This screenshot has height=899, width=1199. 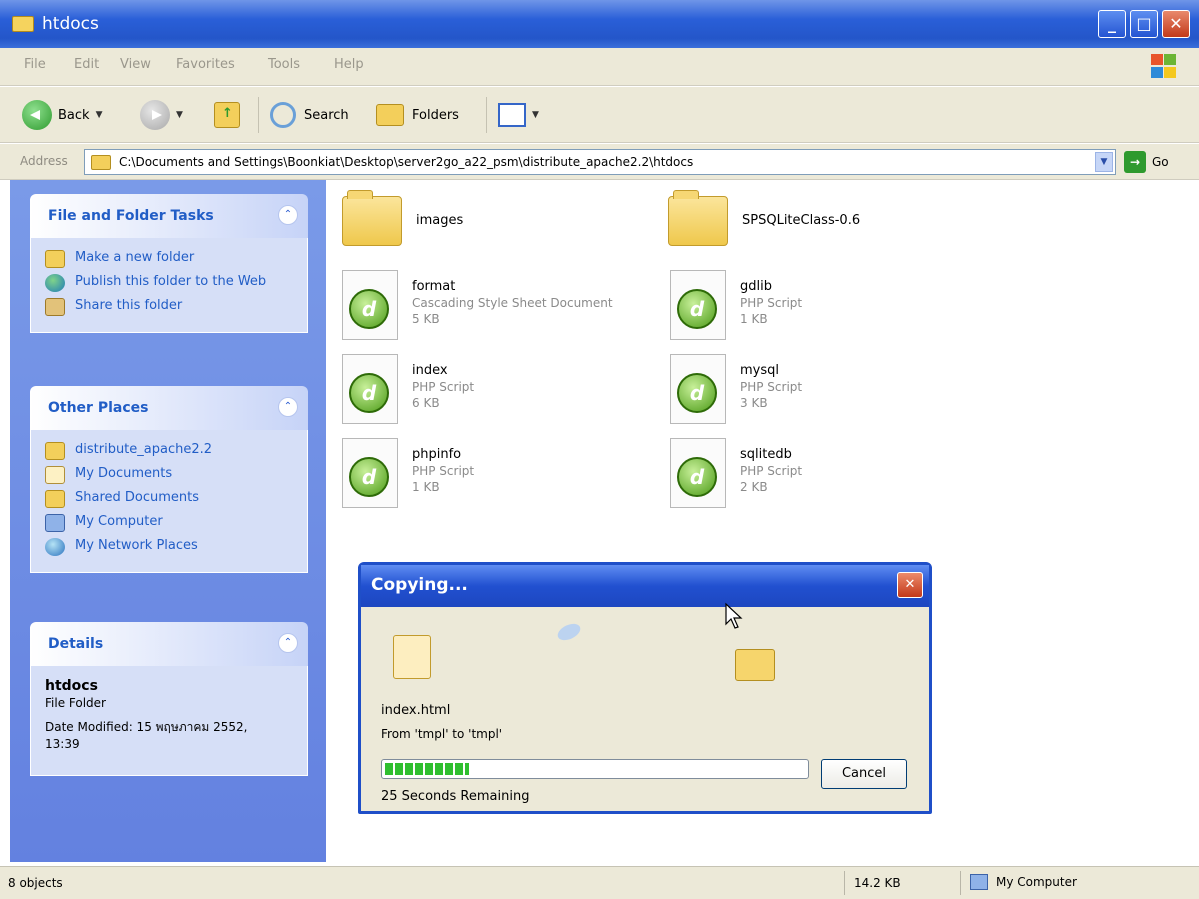 I want to click on details-name: htdocs, so click(x=71, y=686).